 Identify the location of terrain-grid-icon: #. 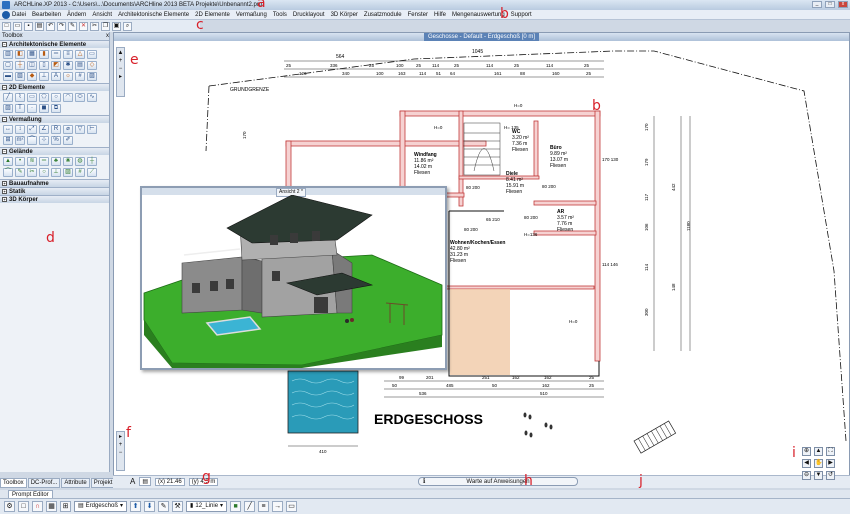
(80, 172).